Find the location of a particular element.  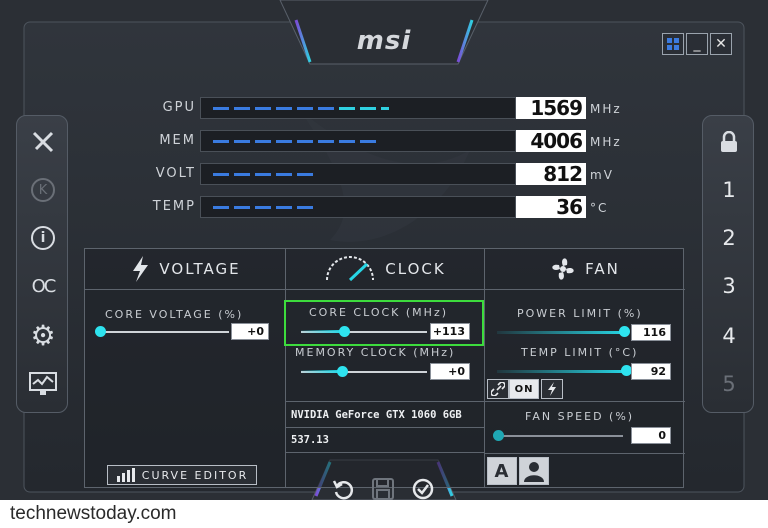

windows-logo-icon is located at coordinates (673, 44).